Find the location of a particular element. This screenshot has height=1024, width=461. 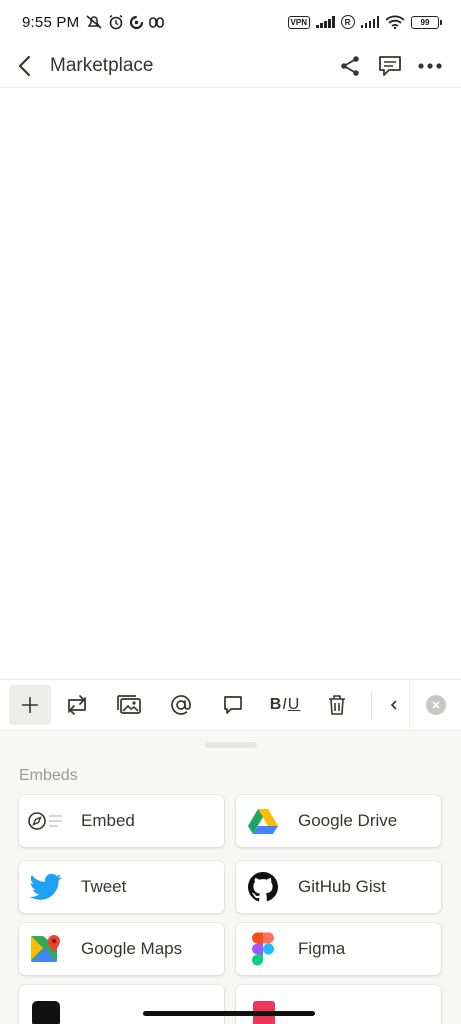

image-icon is located at coordinates (129, 704).